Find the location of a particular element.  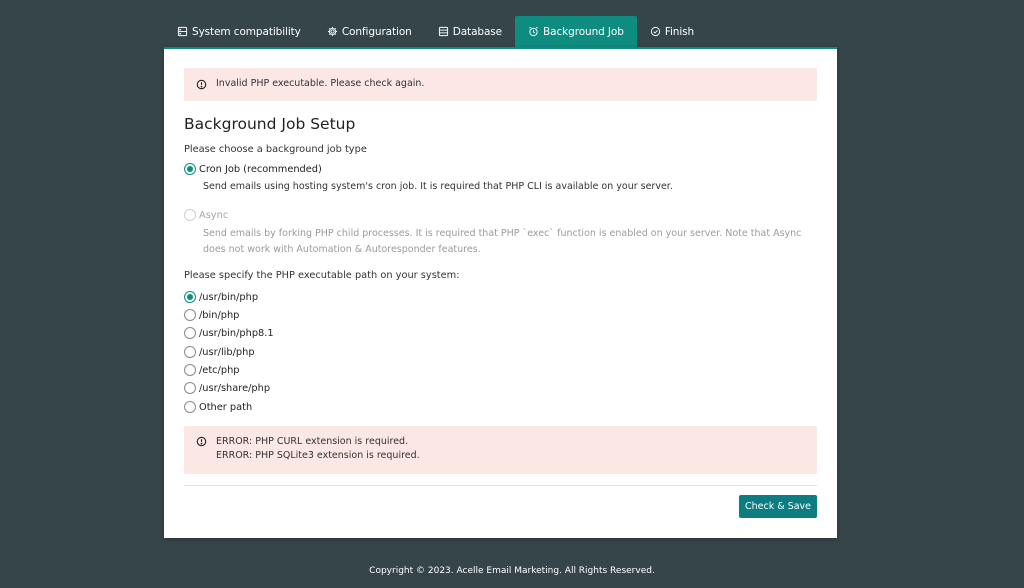

page-title: Background Job Setup is located at coordinates (270, 124).